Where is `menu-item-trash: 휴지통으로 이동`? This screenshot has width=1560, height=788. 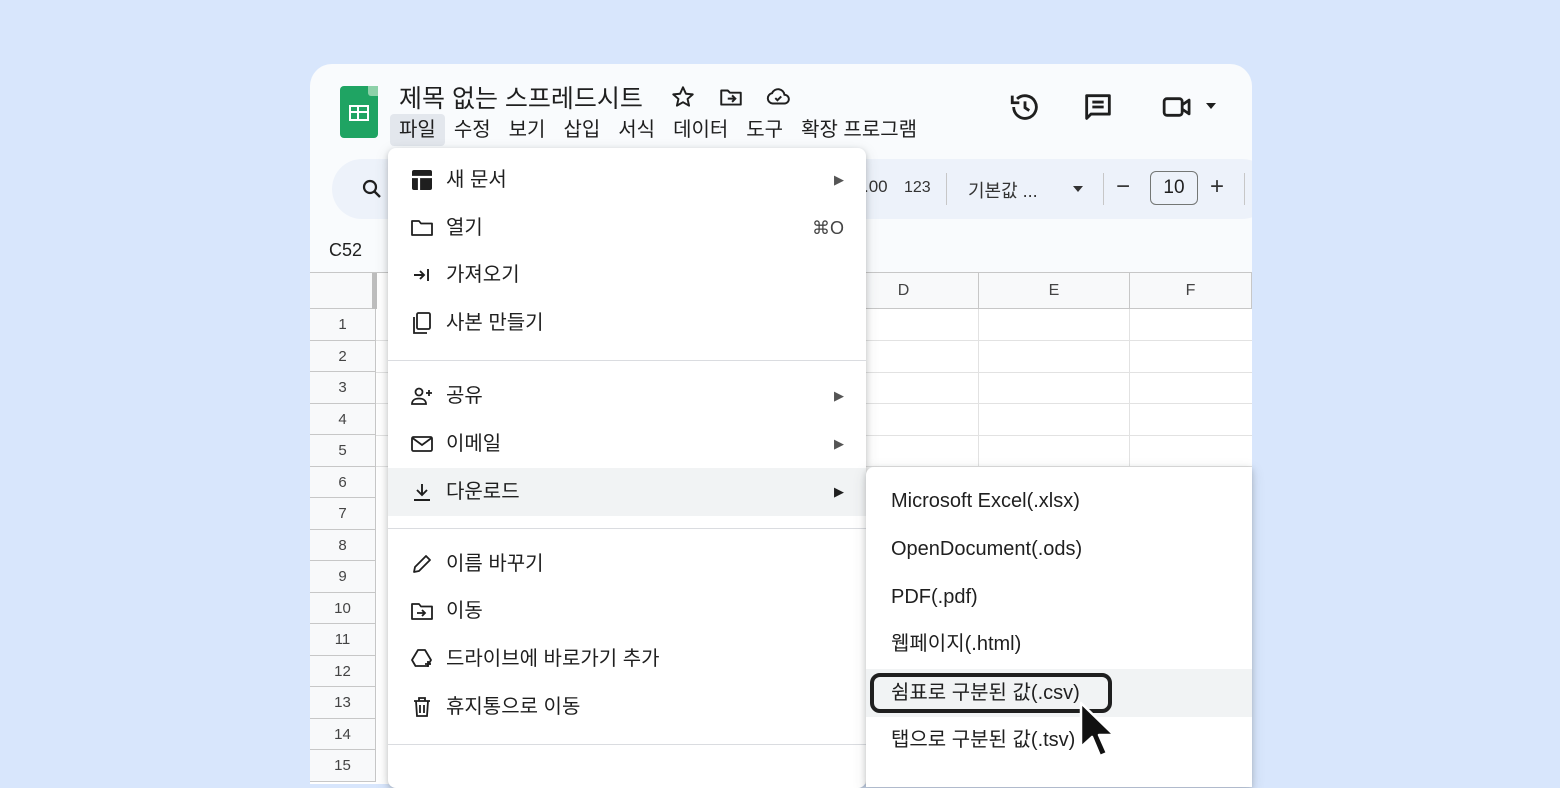
menu-item-trash: 휴지통으로 이동 is located at coordinates (627, 707).